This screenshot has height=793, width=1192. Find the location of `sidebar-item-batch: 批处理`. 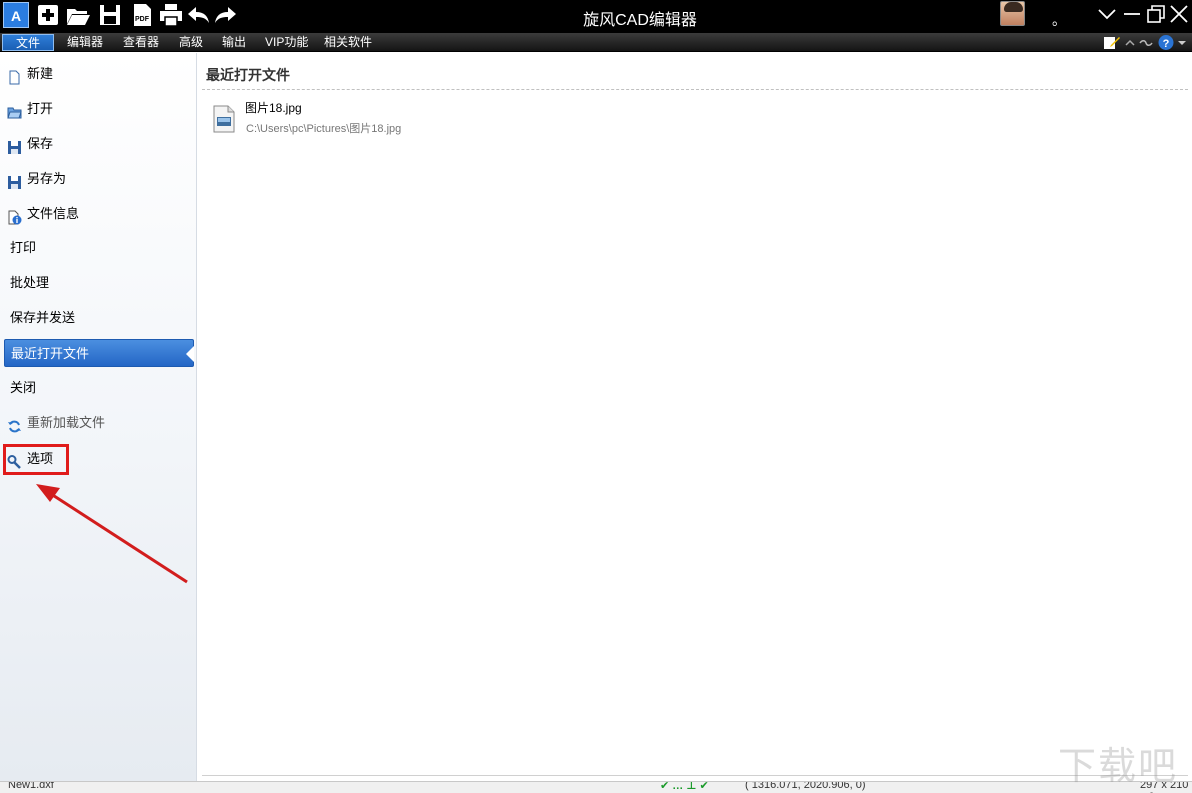

sidebar-item-batch: 批处理 is located at coordinates (97, 283).